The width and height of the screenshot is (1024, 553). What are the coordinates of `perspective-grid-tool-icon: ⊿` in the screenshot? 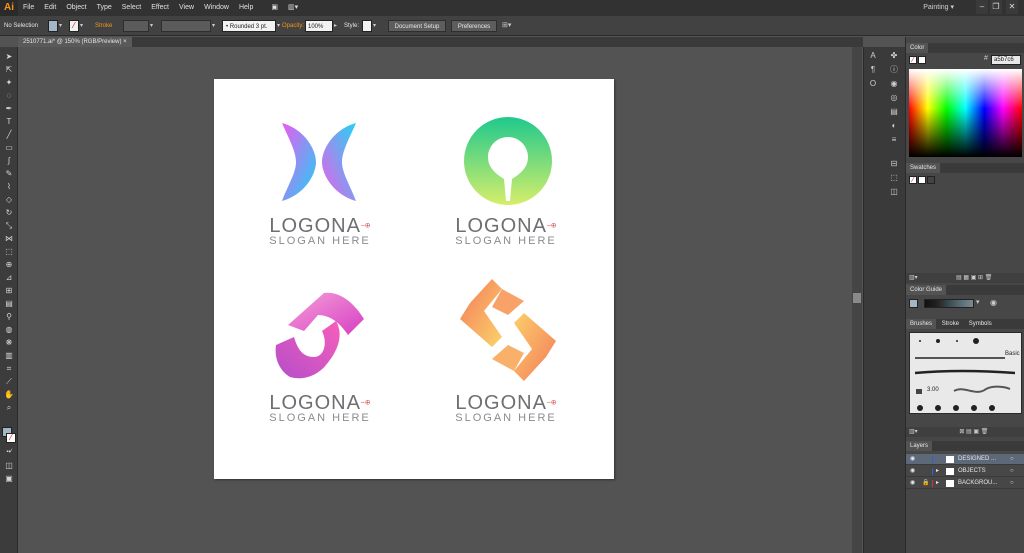 It's located at (9, 277).